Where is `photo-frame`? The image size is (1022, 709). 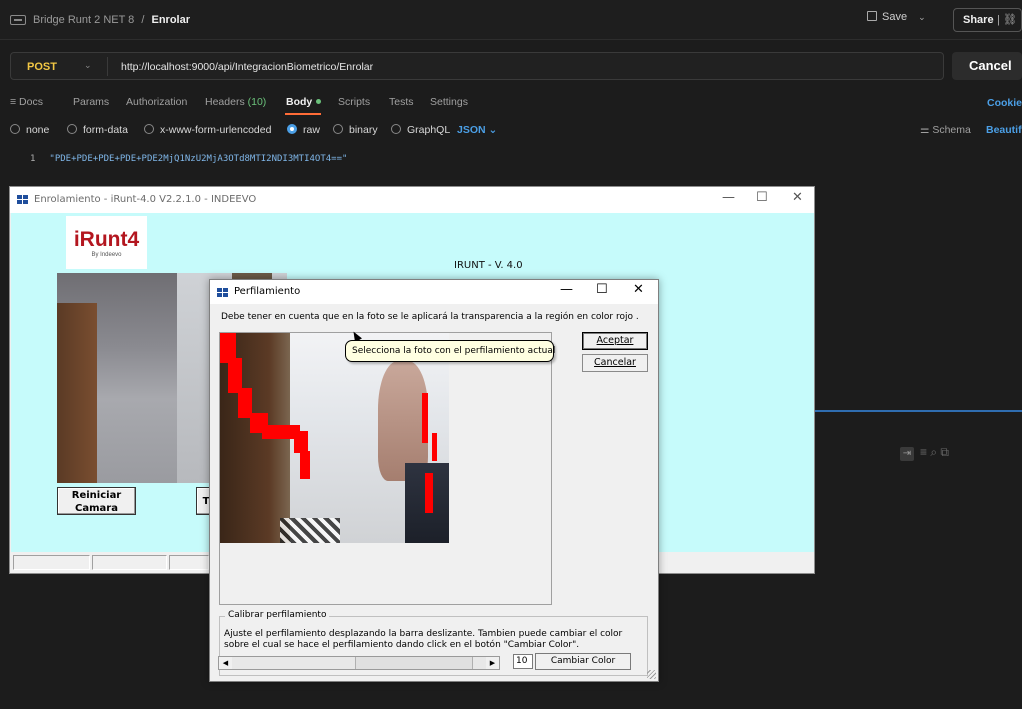 photo-frame is located at coordinates (385, 468).